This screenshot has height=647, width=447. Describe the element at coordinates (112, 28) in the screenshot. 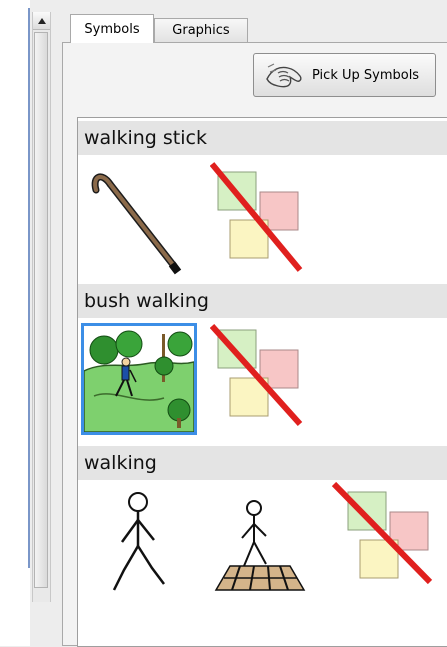

I see `tab-symbols: Symbols` at that location.